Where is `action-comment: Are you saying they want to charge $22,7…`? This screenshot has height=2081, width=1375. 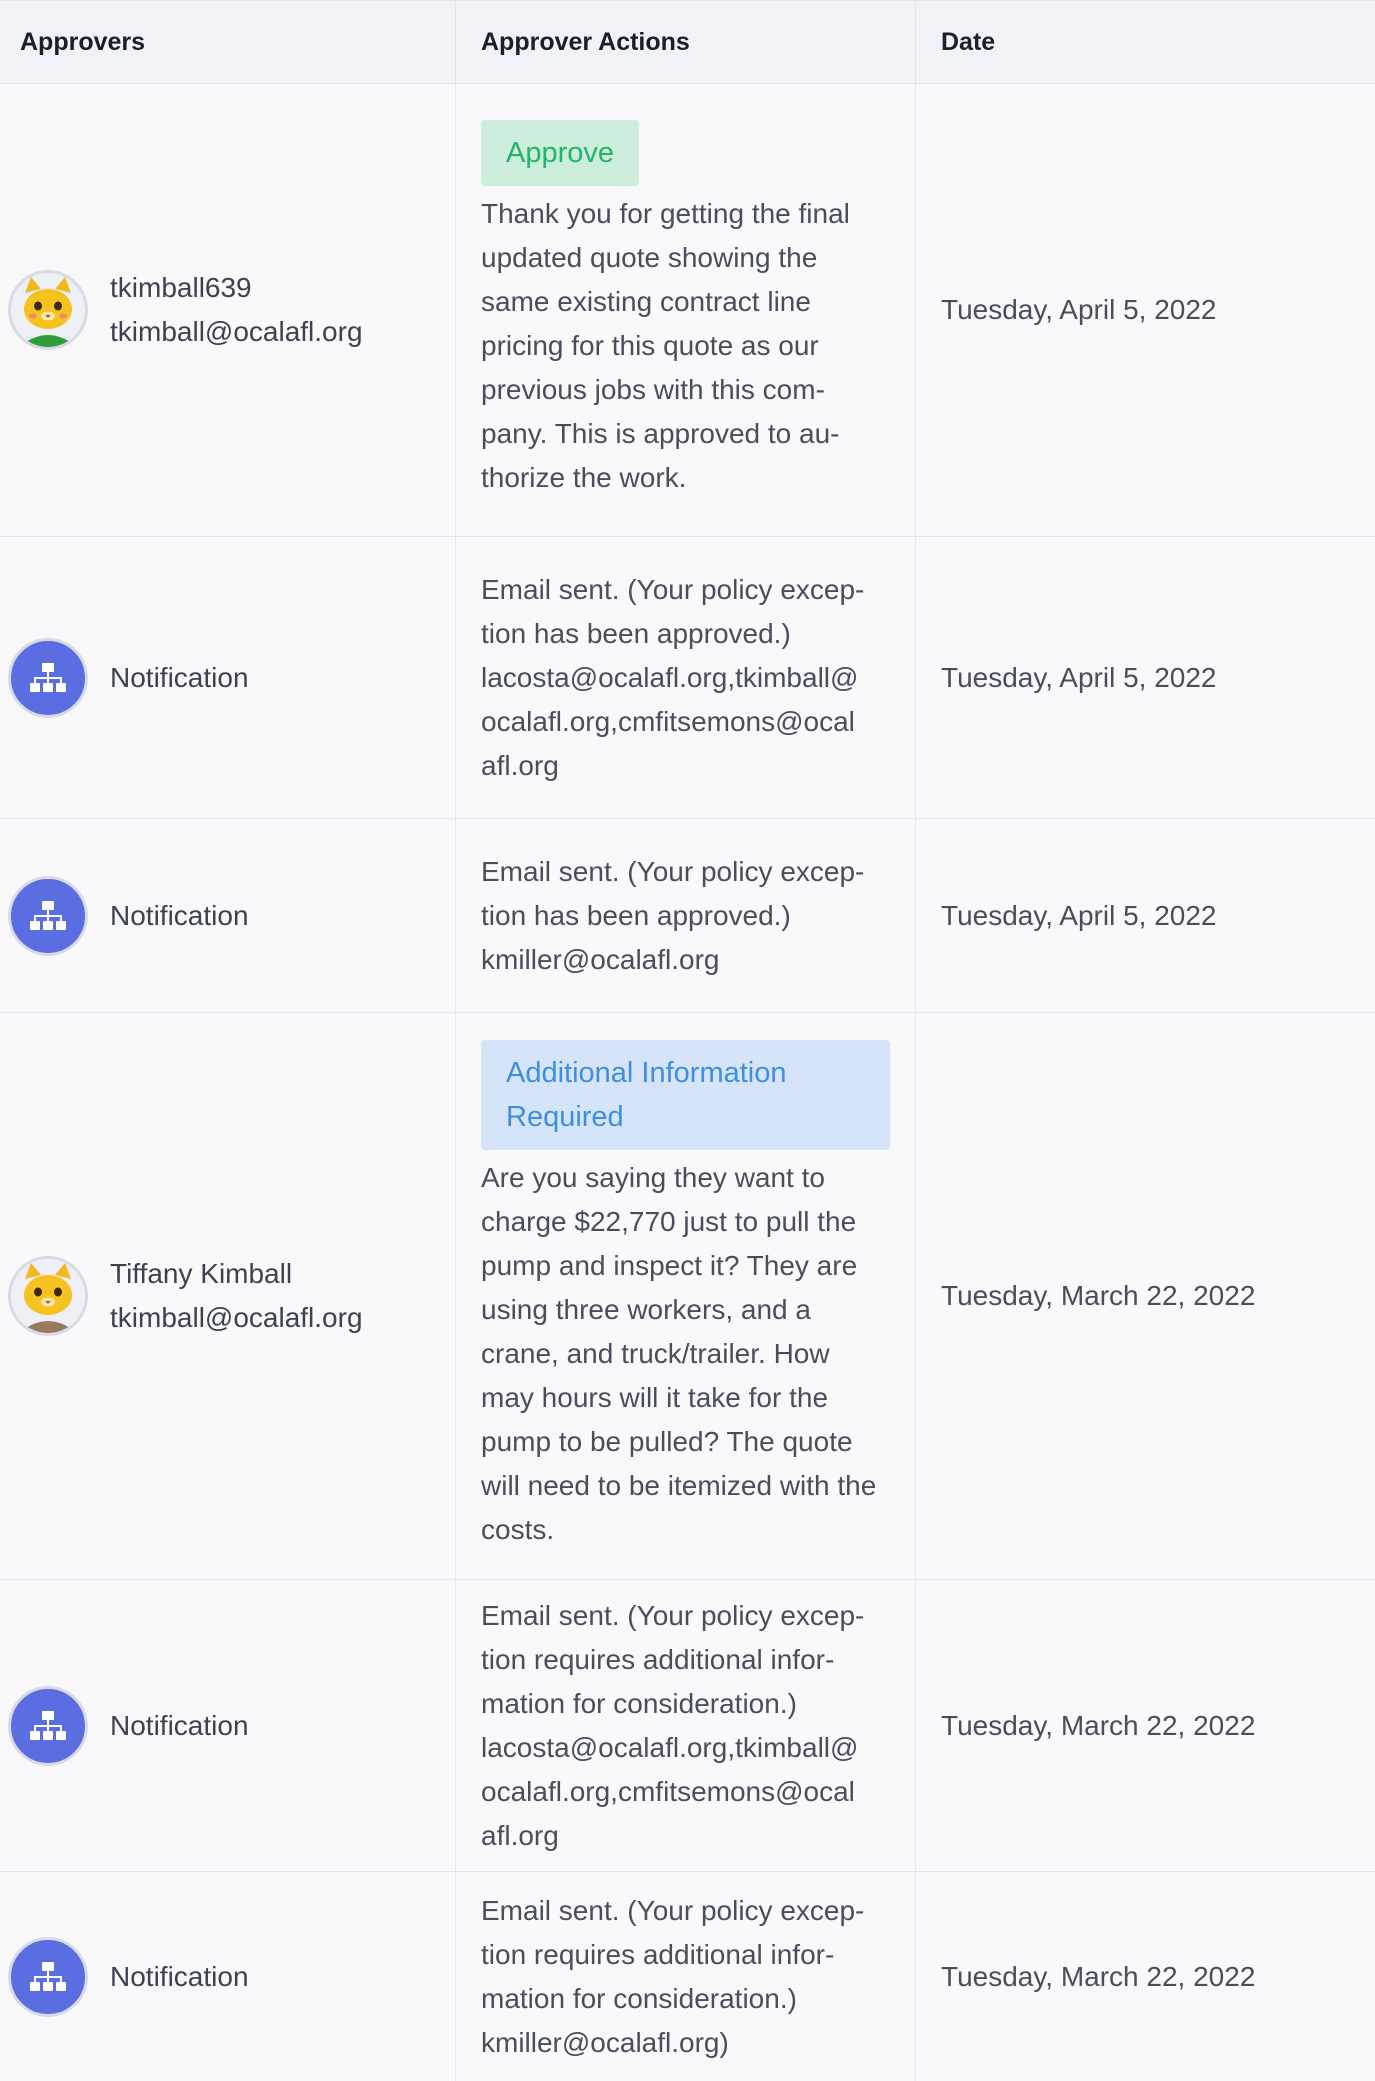 action-comment: Are you saying they want to charge $22,7… is located at coordinates (679, 1353).